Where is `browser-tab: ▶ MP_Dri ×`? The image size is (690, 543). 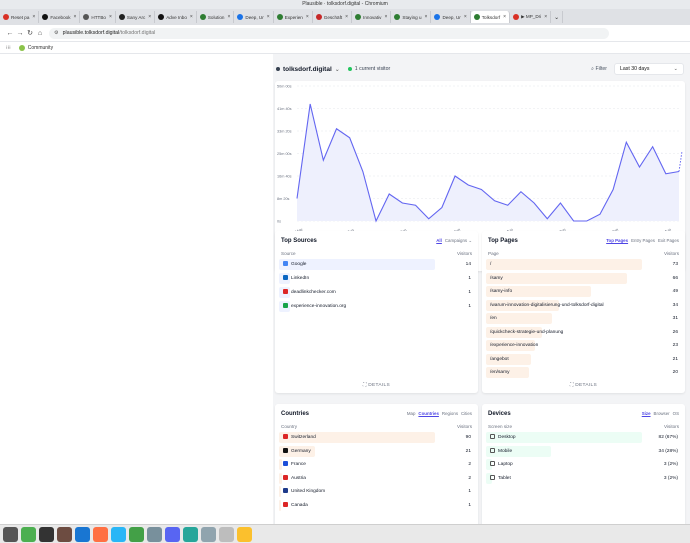 browser-tab: ▶ MP_Dri × is located at coordinates (531, 17).